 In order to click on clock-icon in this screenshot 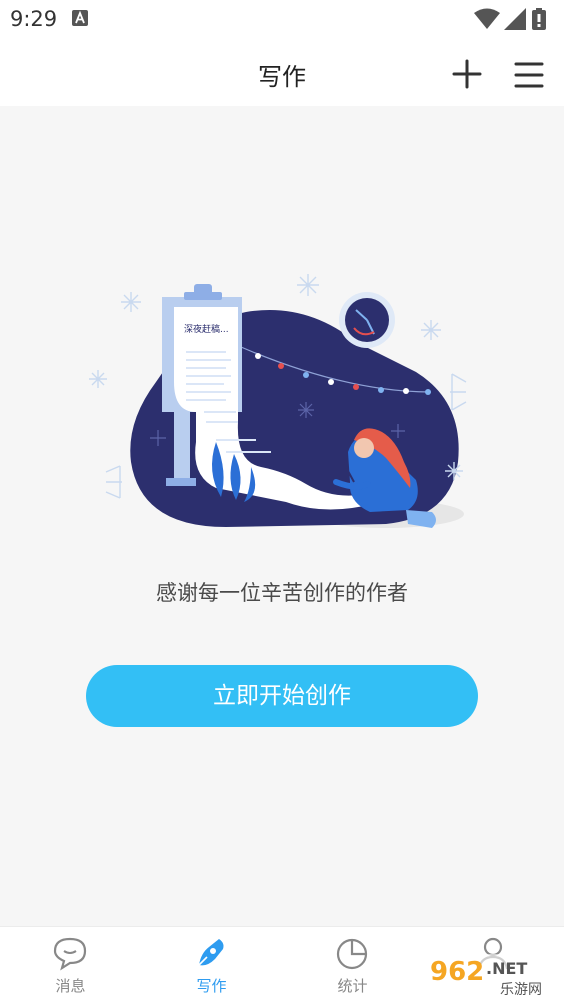, I will do `click(367, 320)`.